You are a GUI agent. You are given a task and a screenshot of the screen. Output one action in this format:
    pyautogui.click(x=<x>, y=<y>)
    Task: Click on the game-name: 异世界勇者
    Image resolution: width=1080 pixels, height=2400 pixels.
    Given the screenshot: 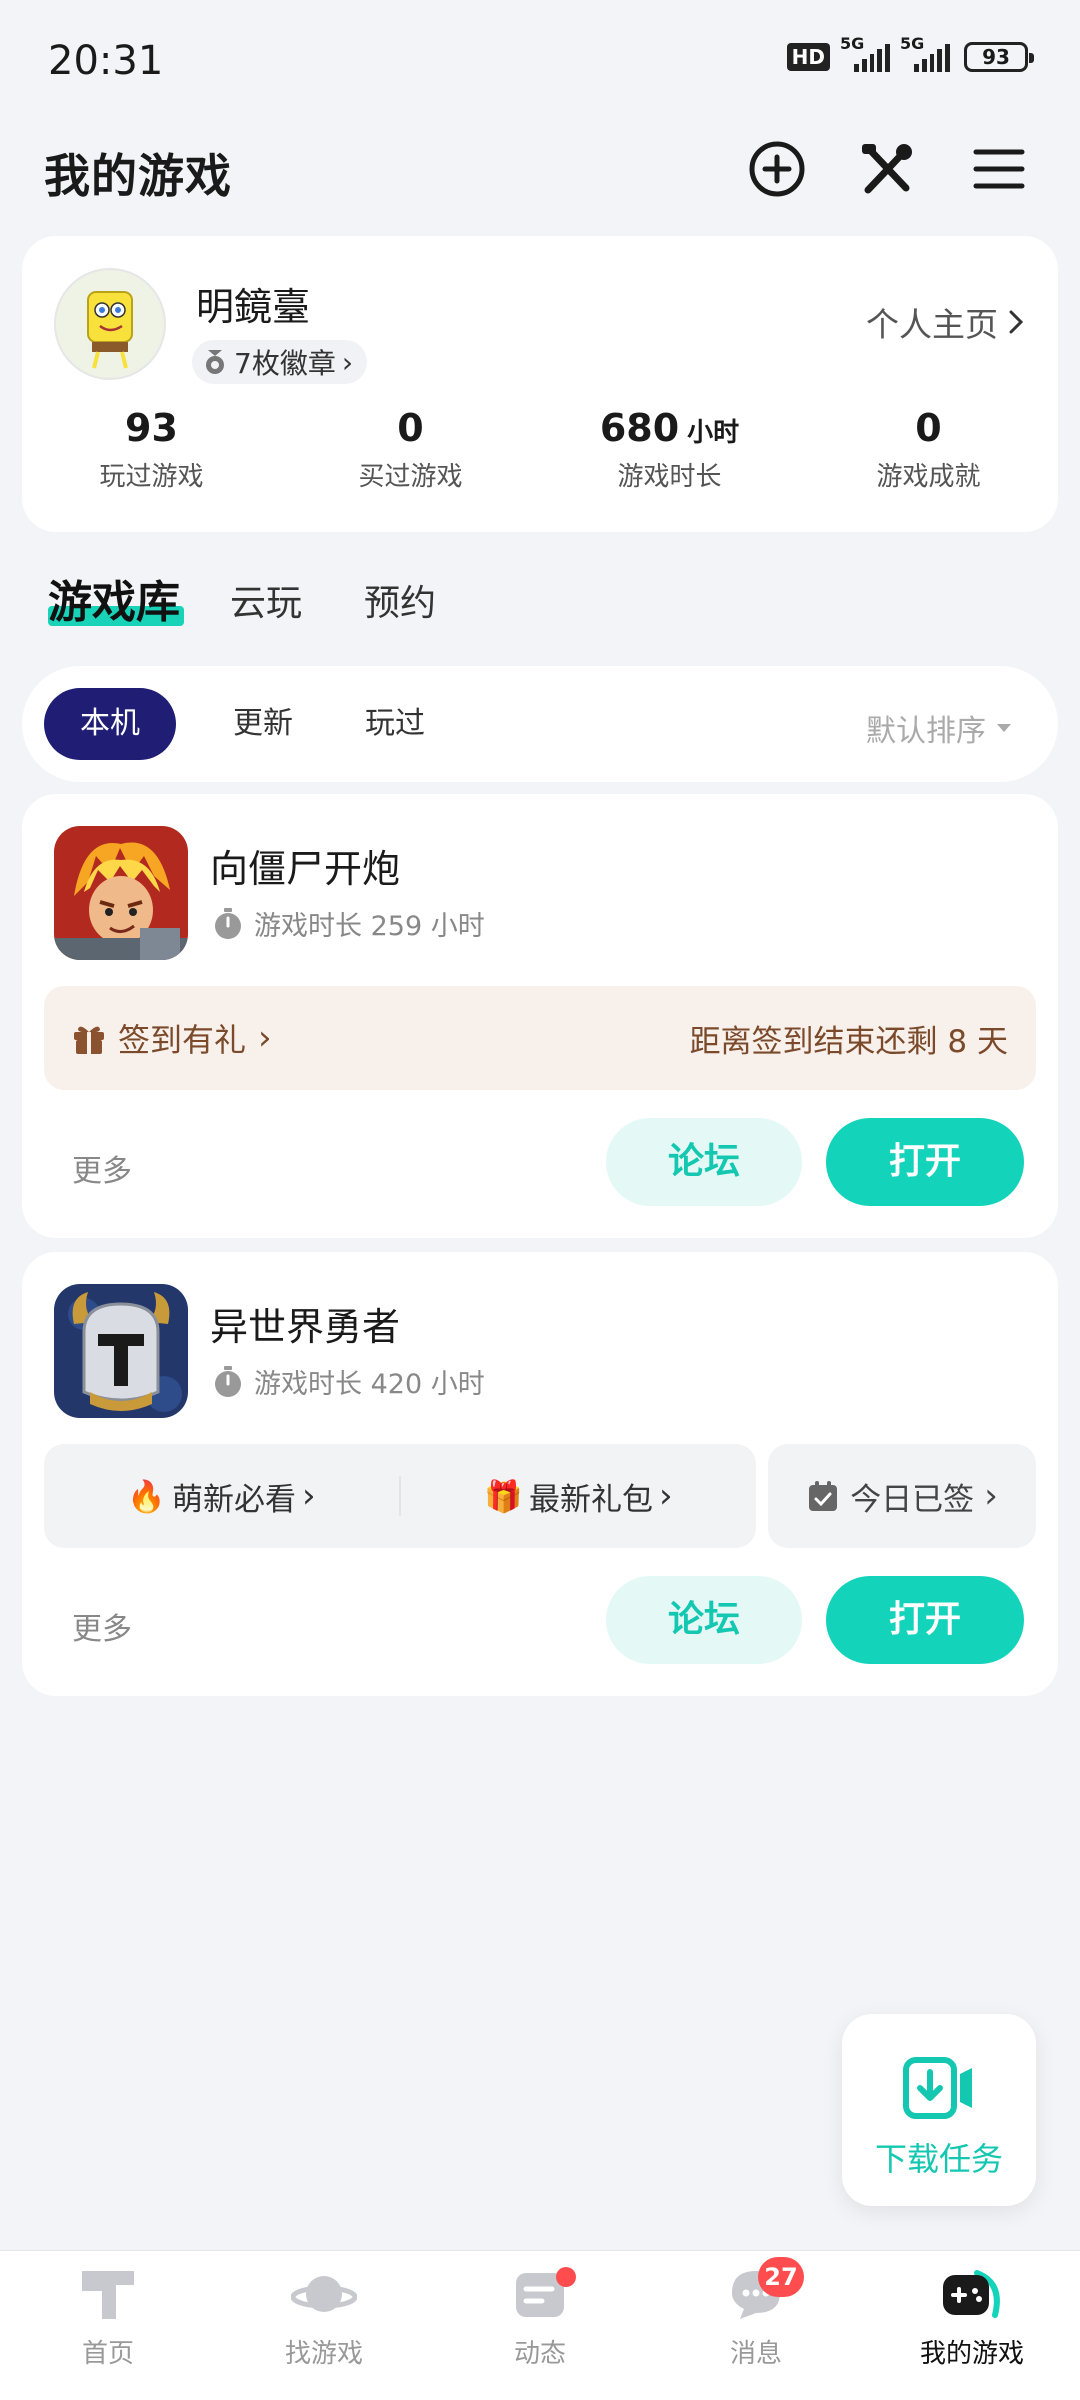 What is the action you would take?
    pyautogui.click(x=305, y=1323)
    